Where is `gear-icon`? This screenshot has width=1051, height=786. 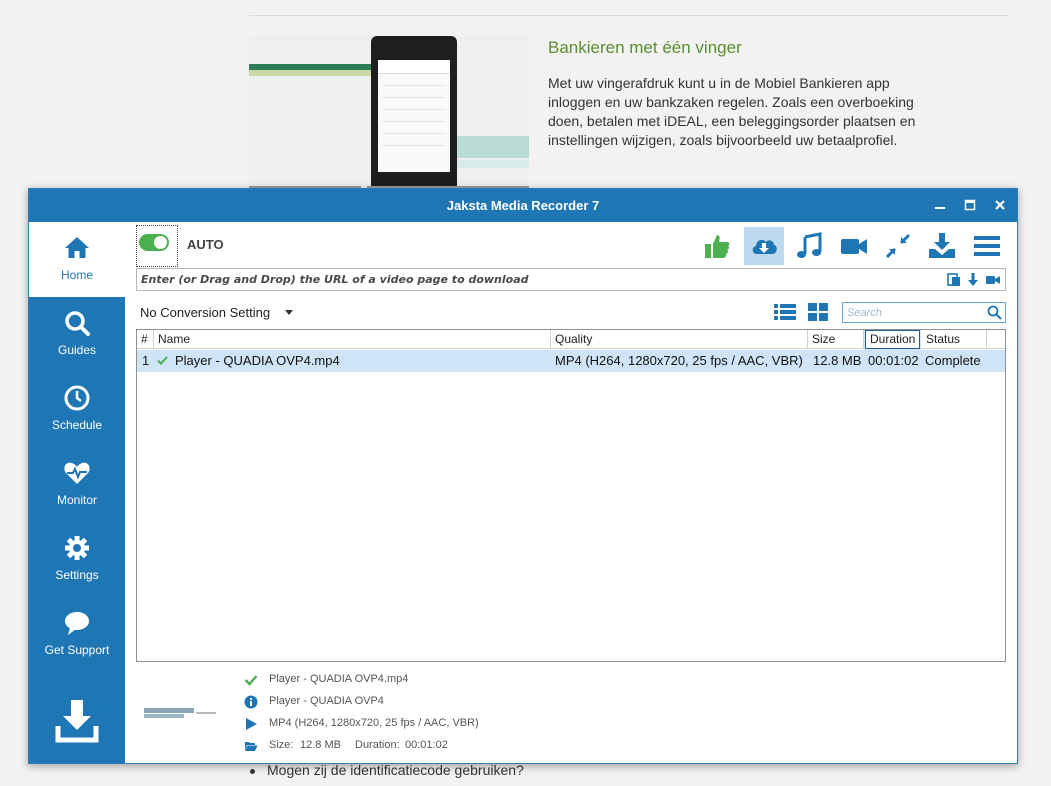 gear-icon is located at coordinates (77, 548).